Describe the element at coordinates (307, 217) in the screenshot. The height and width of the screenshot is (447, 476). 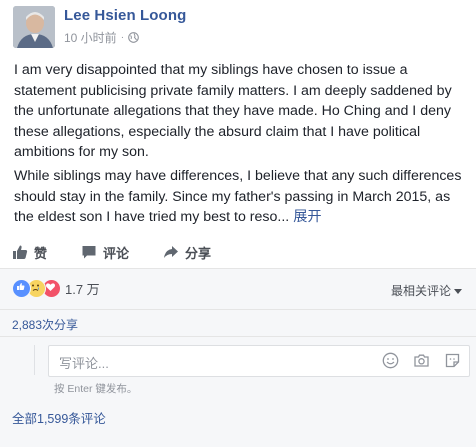
I see `see-more-link: 展开` at that location.